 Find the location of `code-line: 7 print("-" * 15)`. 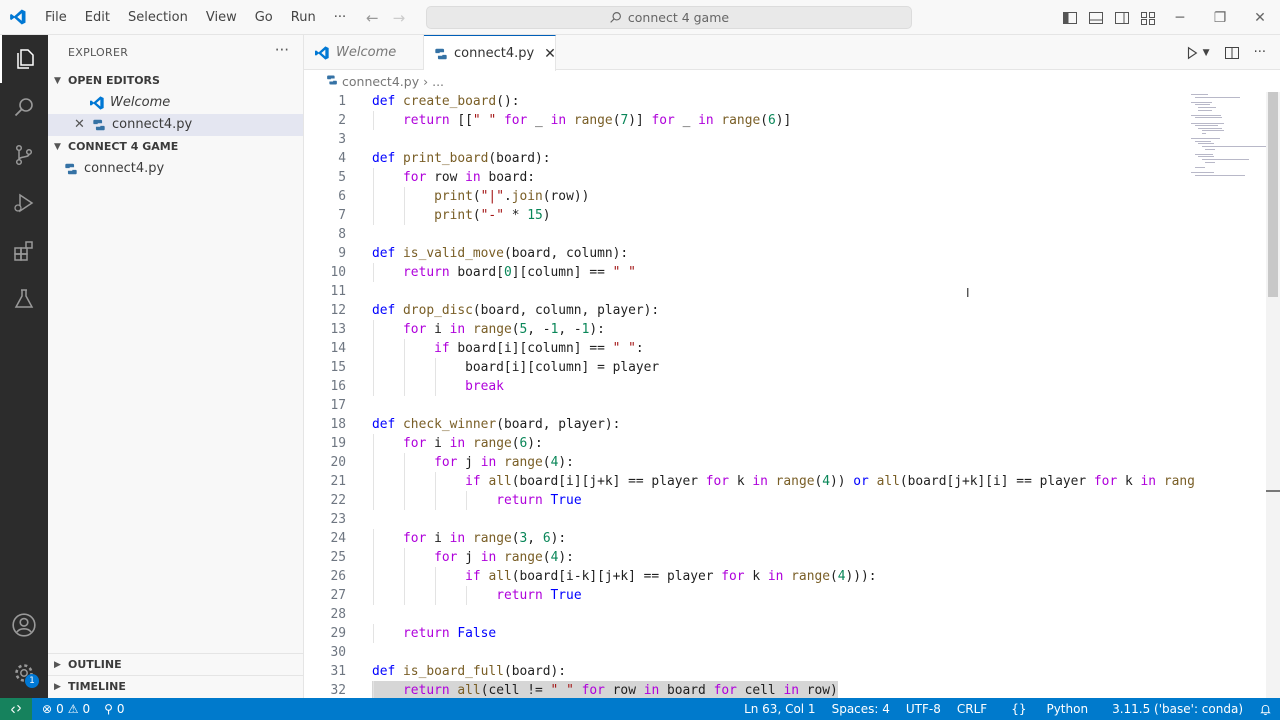

code-line: 7 print("-" * 15) is located at coordinates (746, 215).